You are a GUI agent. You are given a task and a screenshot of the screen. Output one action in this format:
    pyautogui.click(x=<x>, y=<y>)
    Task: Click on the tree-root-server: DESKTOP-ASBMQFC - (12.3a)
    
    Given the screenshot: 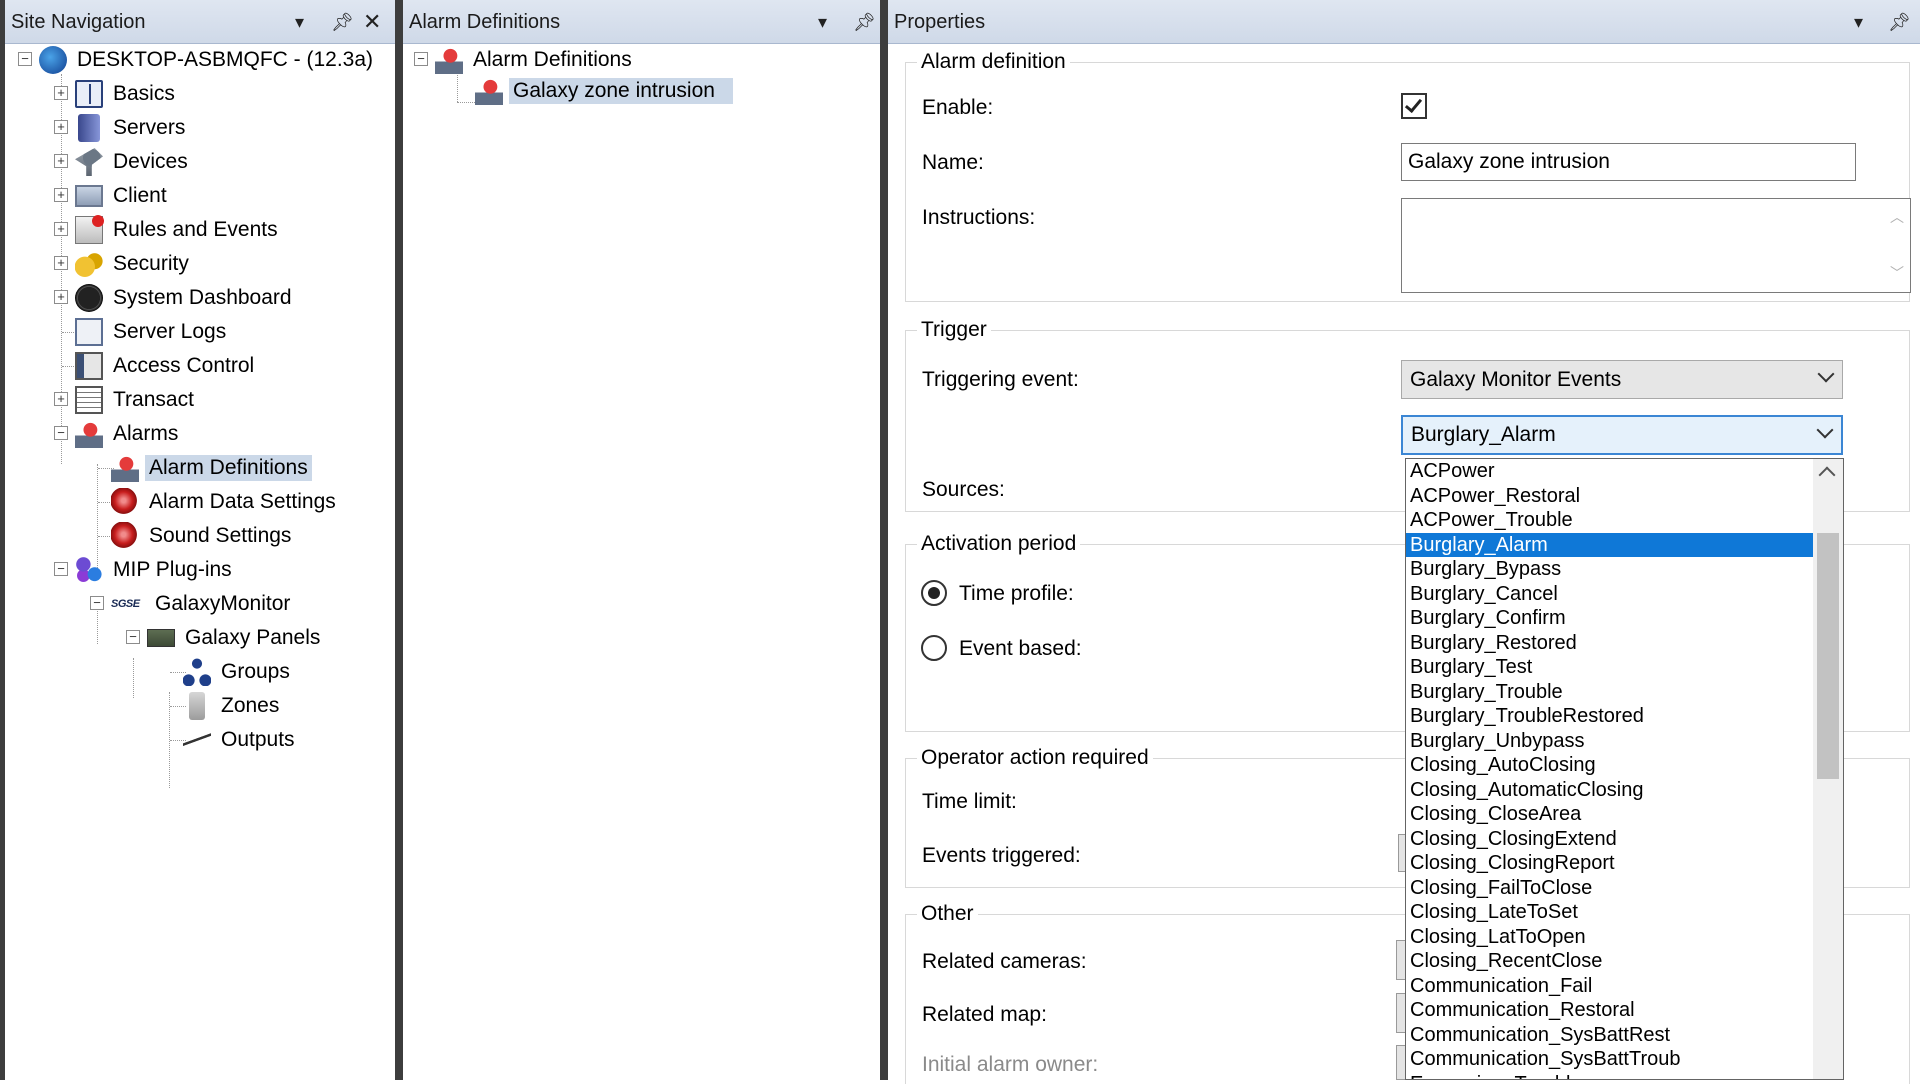 What is the action you would take?
    pyautogui.click(x=208, y=60)
    